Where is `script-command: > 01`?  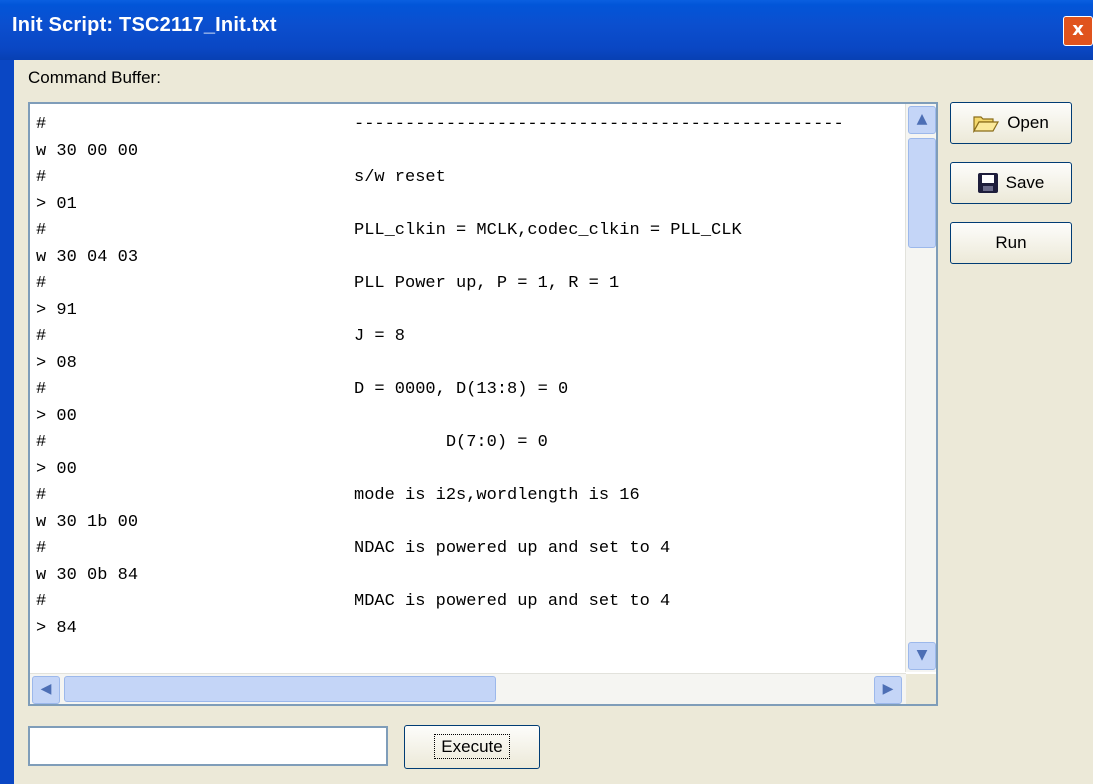 script-command: > 01 is located at coordinates (56, 204).